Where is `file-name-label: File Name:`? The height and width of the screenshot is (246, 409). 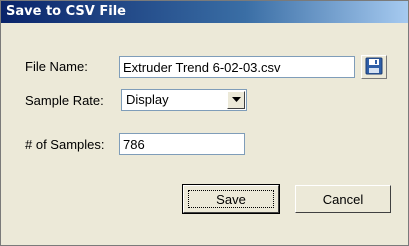 file-name-label: File Name: is located at coordinates (56, 66).